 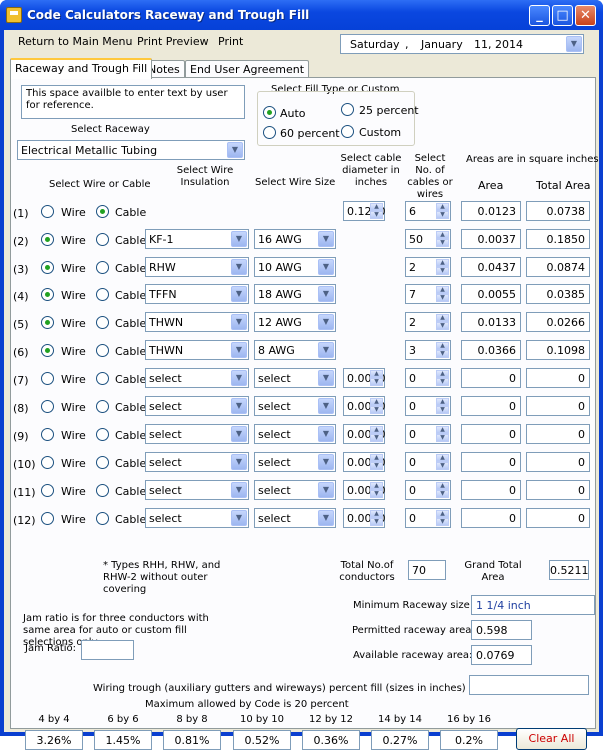 I want to click on insulation-select: TFFN ▼, so click(x=197, y=294).